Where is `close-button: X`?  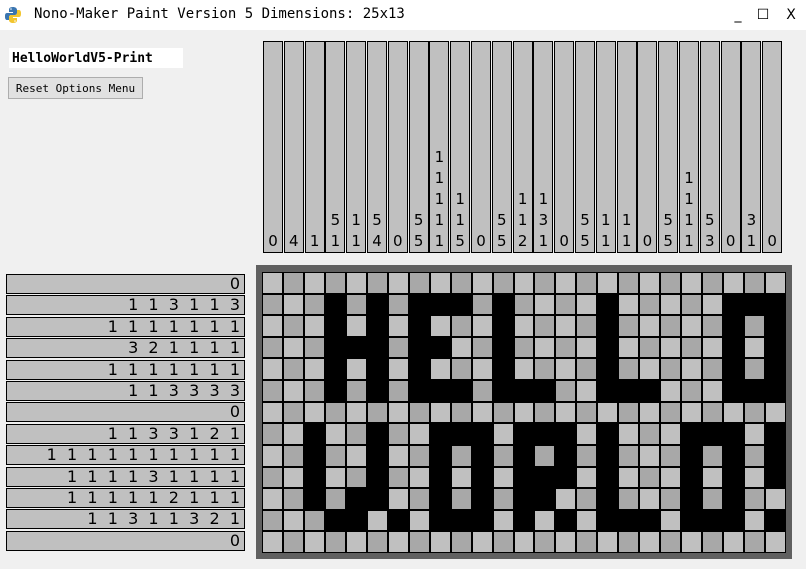 close-button: X is located at coordinates (791, 15).